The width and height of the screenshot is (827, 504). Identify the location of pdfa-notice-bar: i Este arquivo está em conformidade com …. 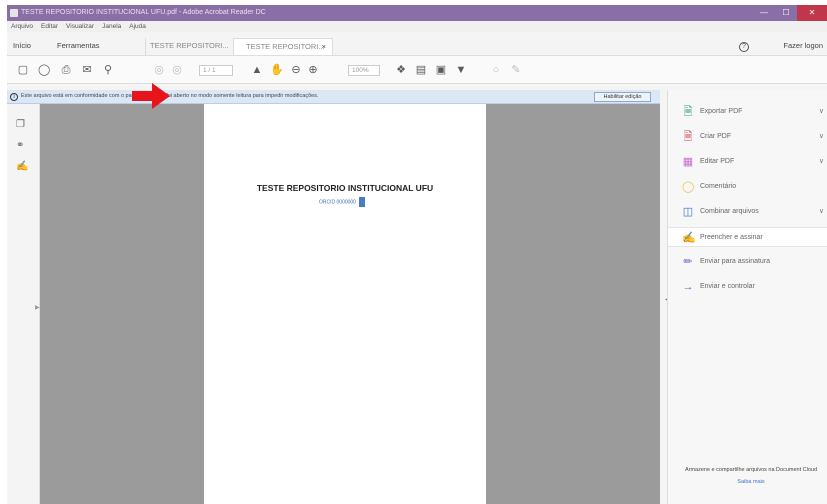
(333, 97).